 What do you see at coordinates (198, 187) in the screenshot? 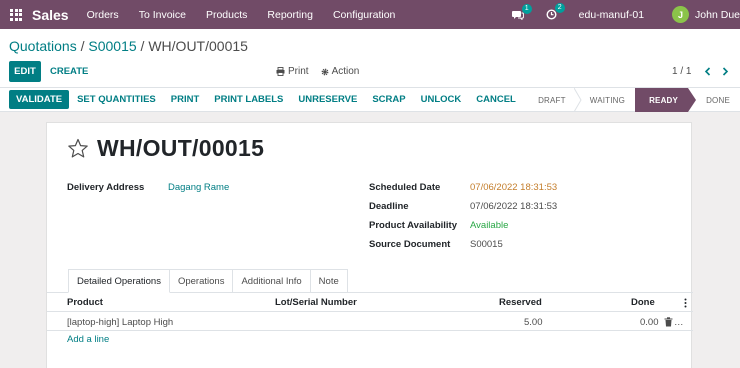
I see `delivery-address-link: Dagang Rame` at bounding box center [198, 187].